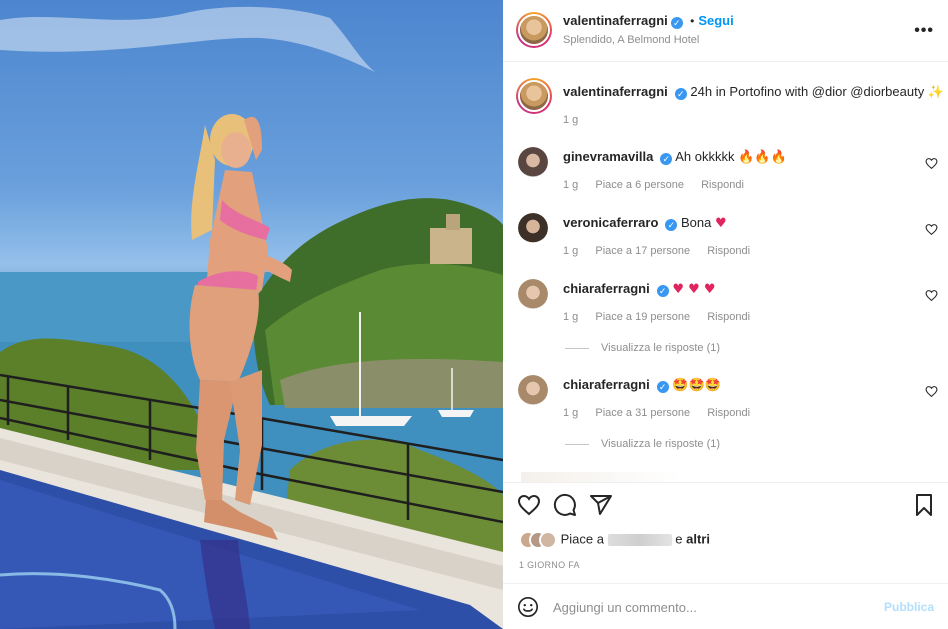 The image size is (948, 629). Describe the element at coordinates (582, 539) in the screenshot. I see `likes-prefix: Piace a` at that location.